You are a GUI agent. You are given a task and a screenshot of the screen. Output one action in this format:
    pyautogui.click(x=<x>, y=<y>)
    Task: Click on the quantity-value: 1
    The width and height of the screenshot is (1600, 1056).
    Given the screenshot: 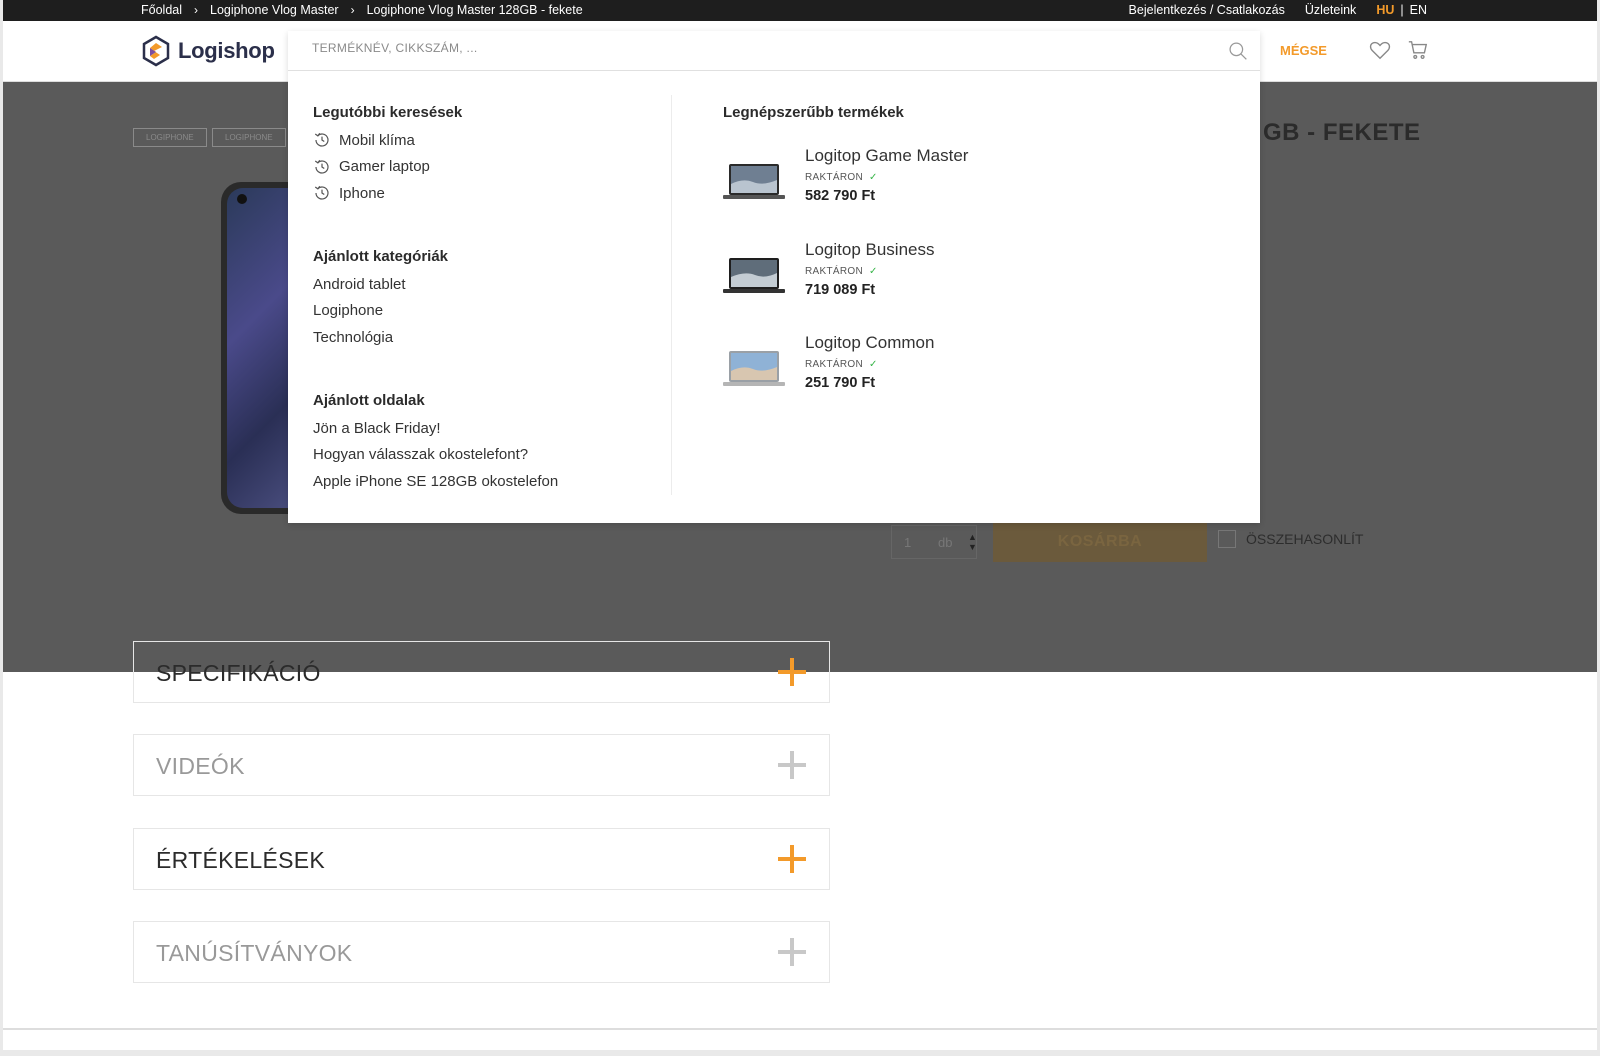 What is the action you would take?
    pyautogui.click(x=907, y=542)
    